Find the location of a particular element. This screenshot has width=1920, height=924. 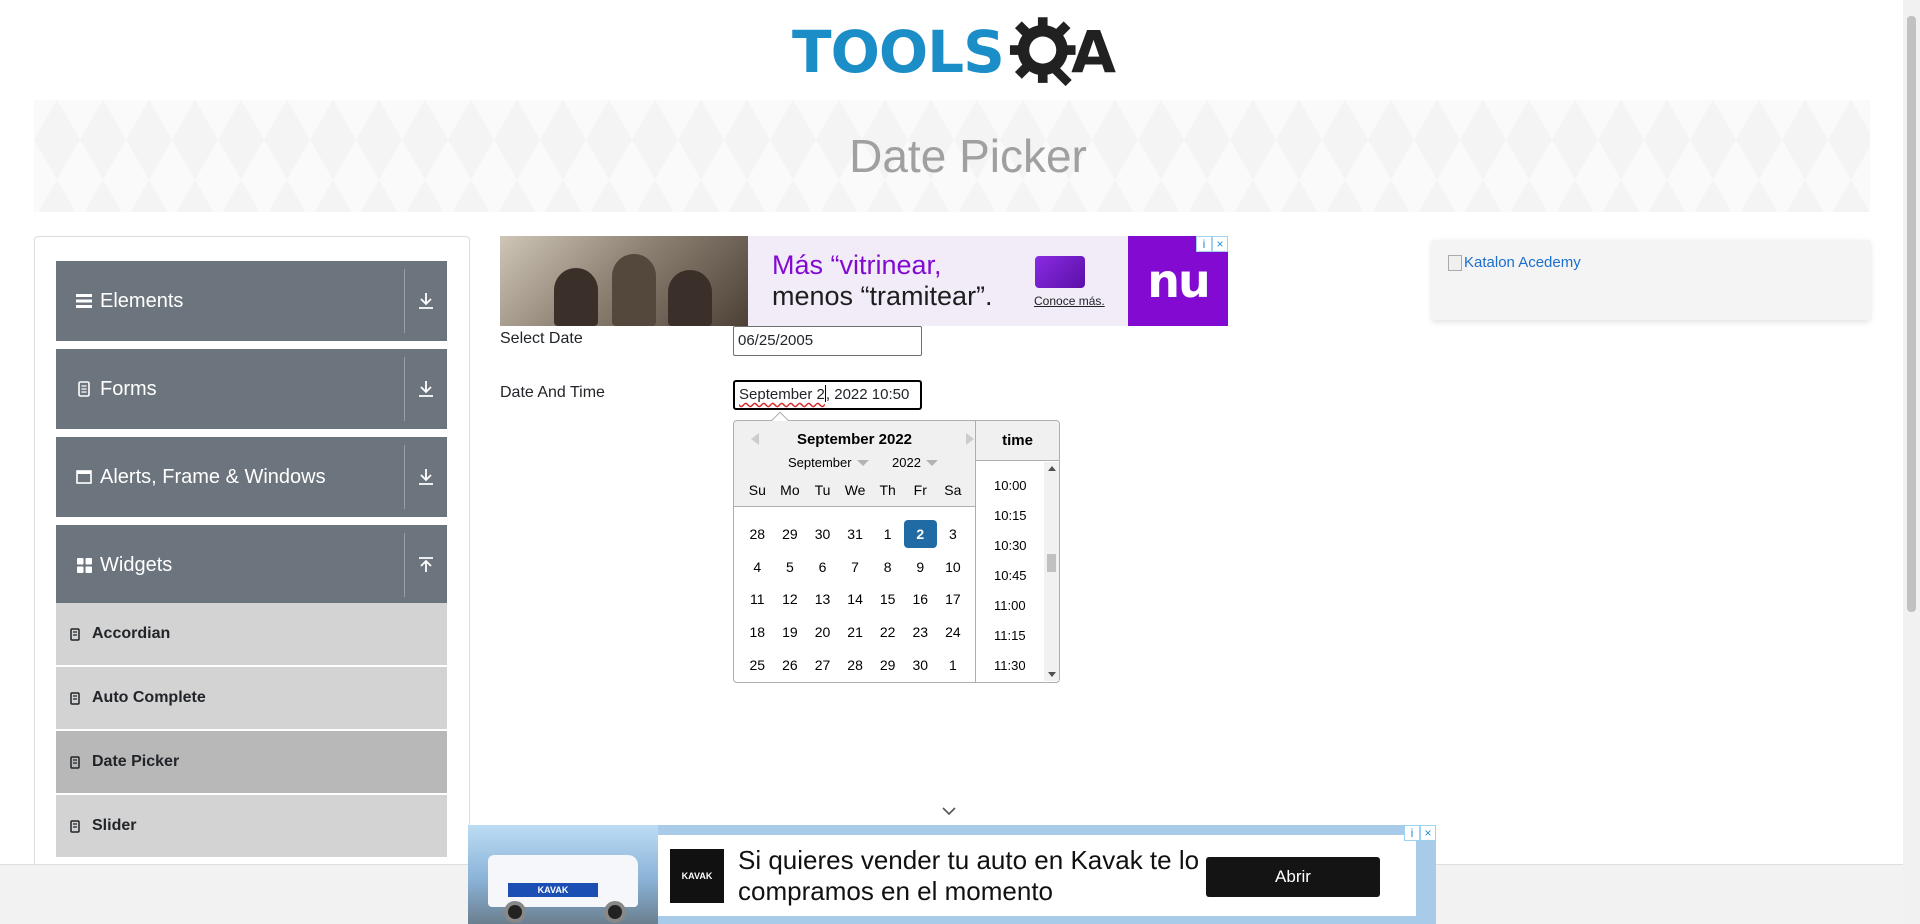

week-row: 25 26 27 28 29 30 1 is located at coordinates (855, 664).